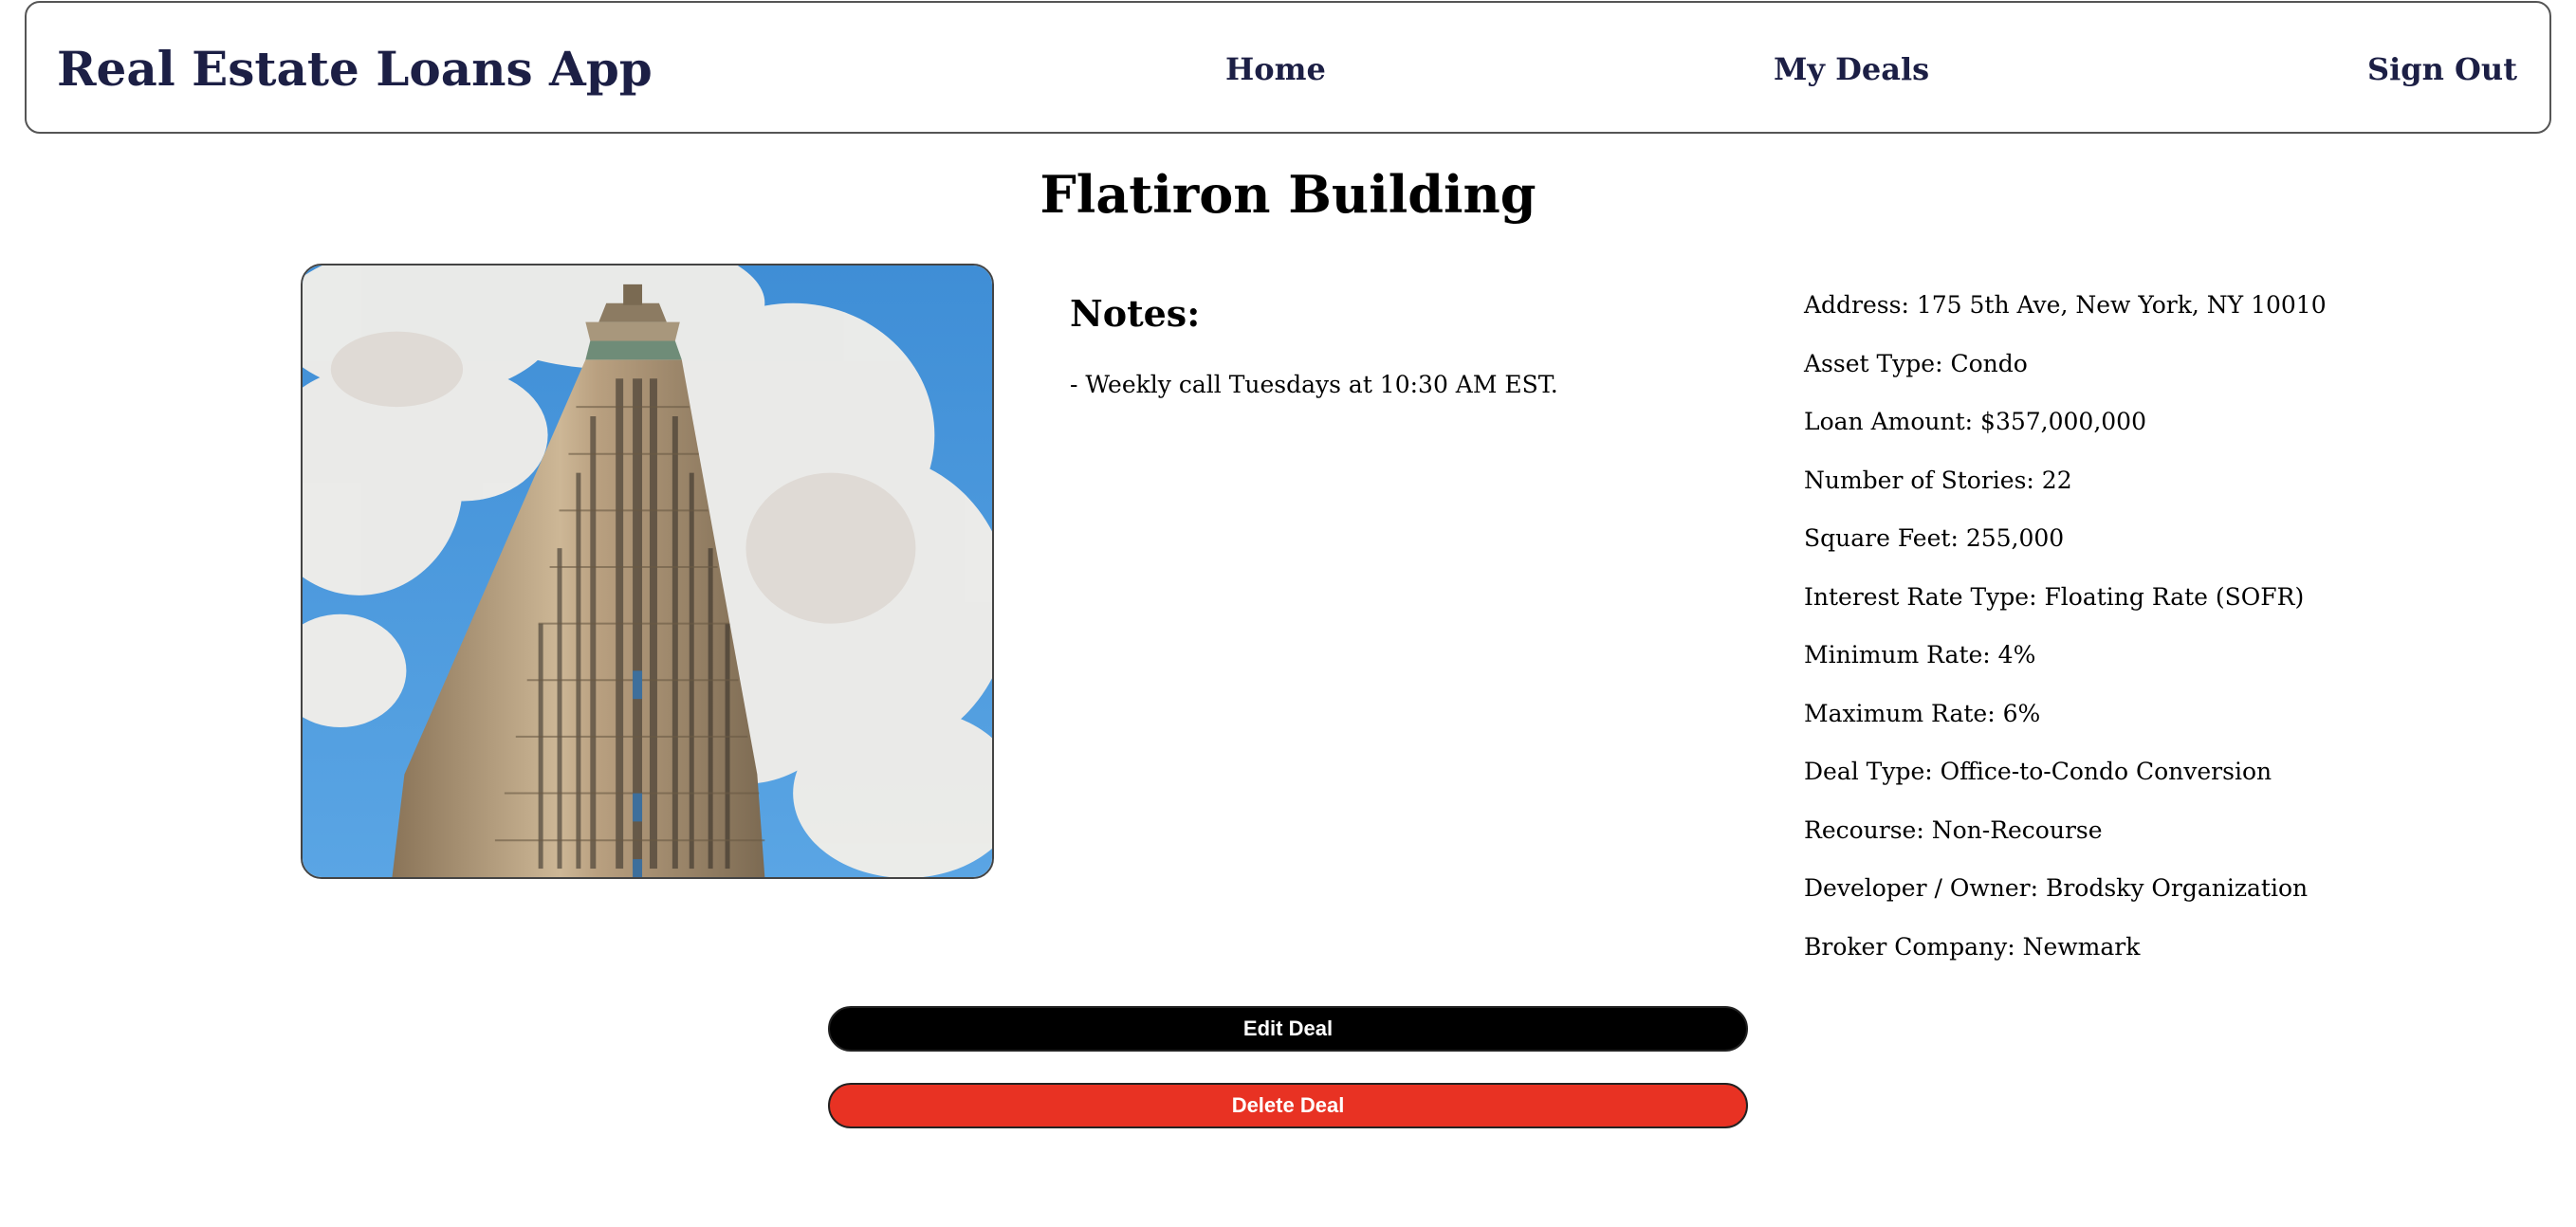  What do you see at coordinates (1920, 655) in the screenshot?
I see `detail-minimum-rate: Minimum Rate: 4%` at bounding box center [1920, 655].